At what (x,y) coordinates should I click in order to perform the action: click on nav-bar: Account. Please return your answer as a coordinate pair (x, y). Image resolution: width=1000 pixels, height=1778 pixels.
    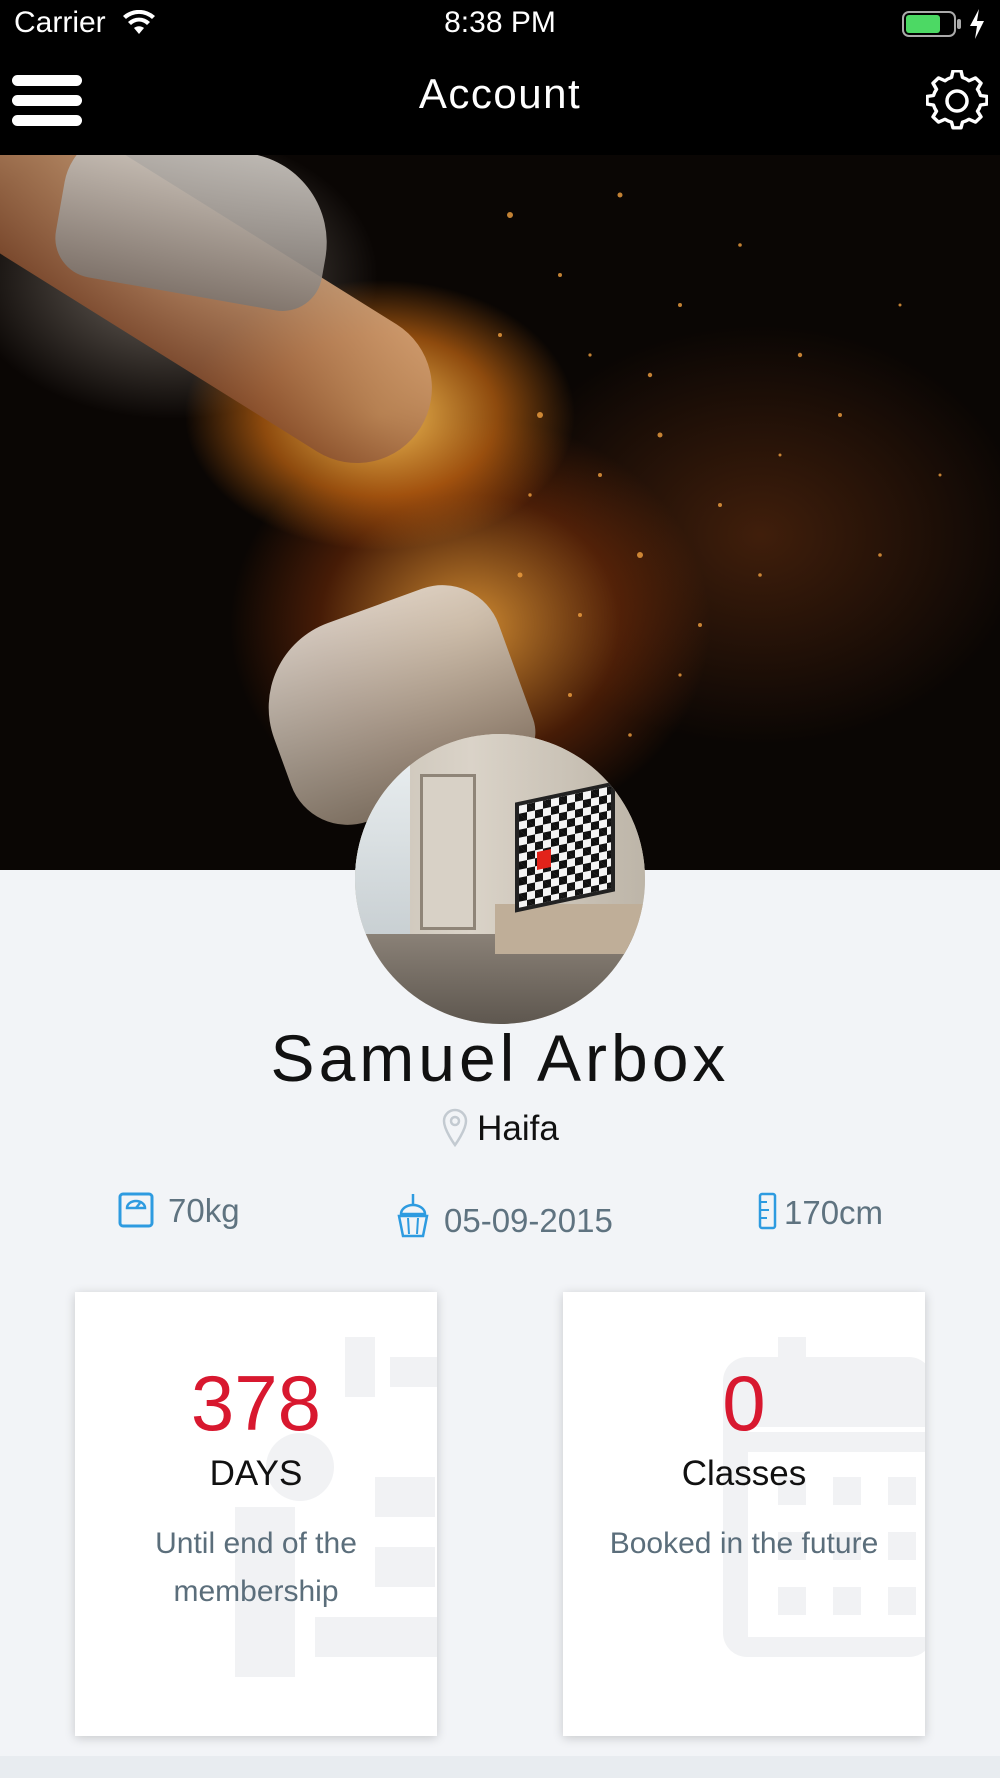
    Looking at the image, I should click on (500, 102).